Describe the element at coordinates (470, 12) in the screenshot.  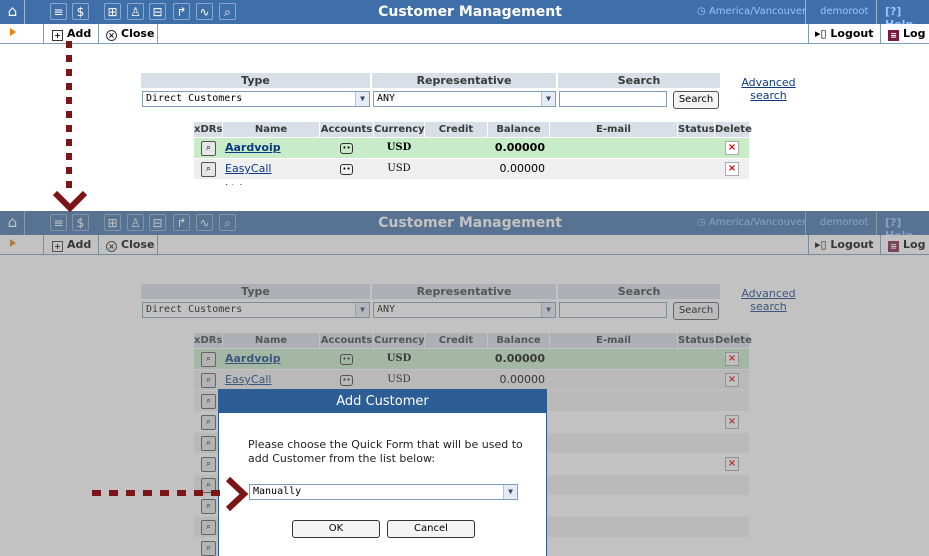
I see `page-title: Customer Management` at that location.